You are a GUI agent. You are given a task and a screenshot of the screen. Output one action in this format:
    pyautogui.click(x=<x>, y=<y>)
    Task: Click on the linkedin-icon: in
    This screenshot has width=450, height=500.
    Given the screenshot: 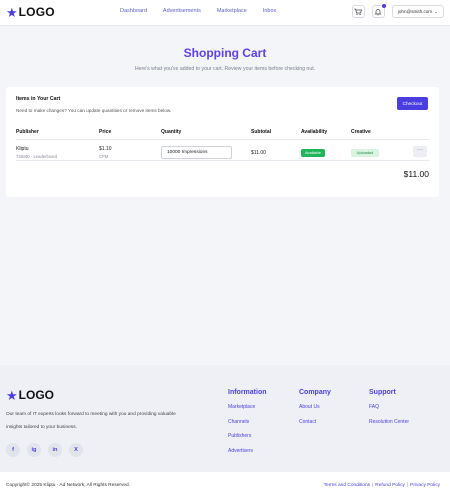 What is the action you would take?
    pyautogui.click(x=55, y=450)
    